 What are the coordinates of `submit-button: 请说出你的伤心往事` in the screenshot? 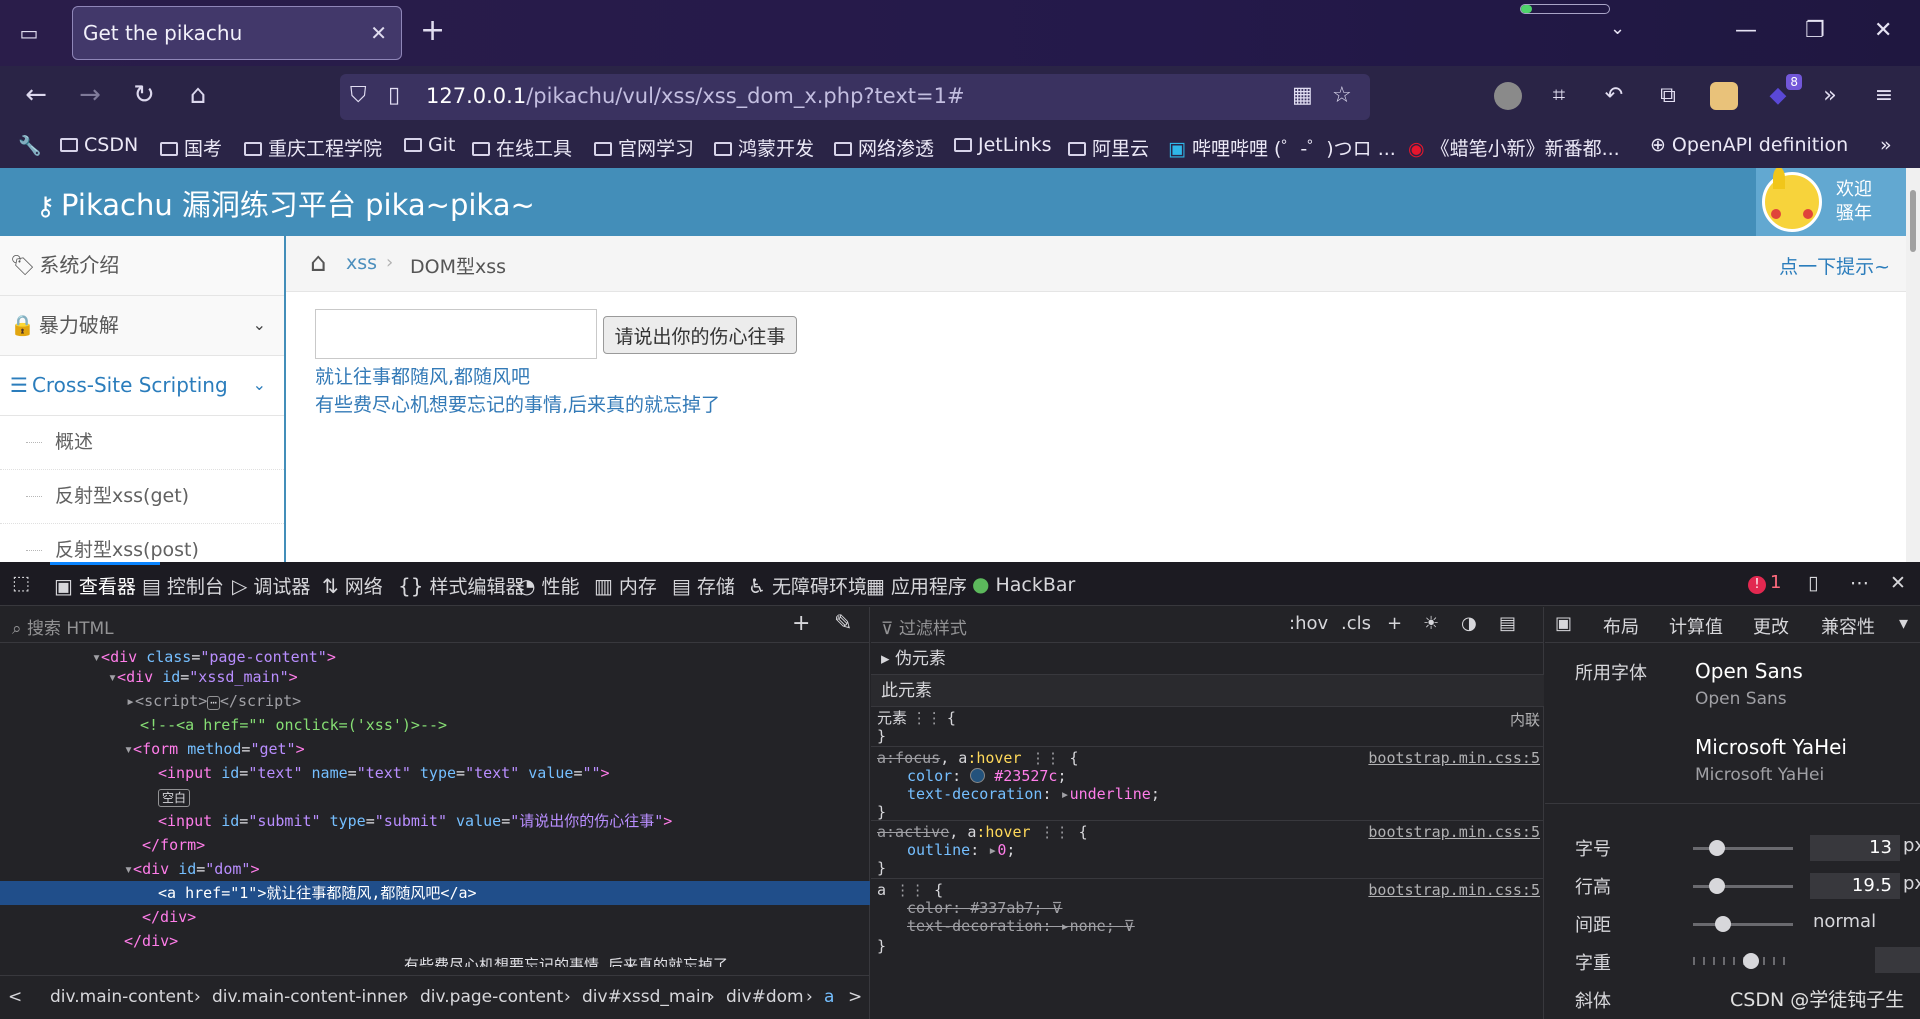 It's located at (700, 335).